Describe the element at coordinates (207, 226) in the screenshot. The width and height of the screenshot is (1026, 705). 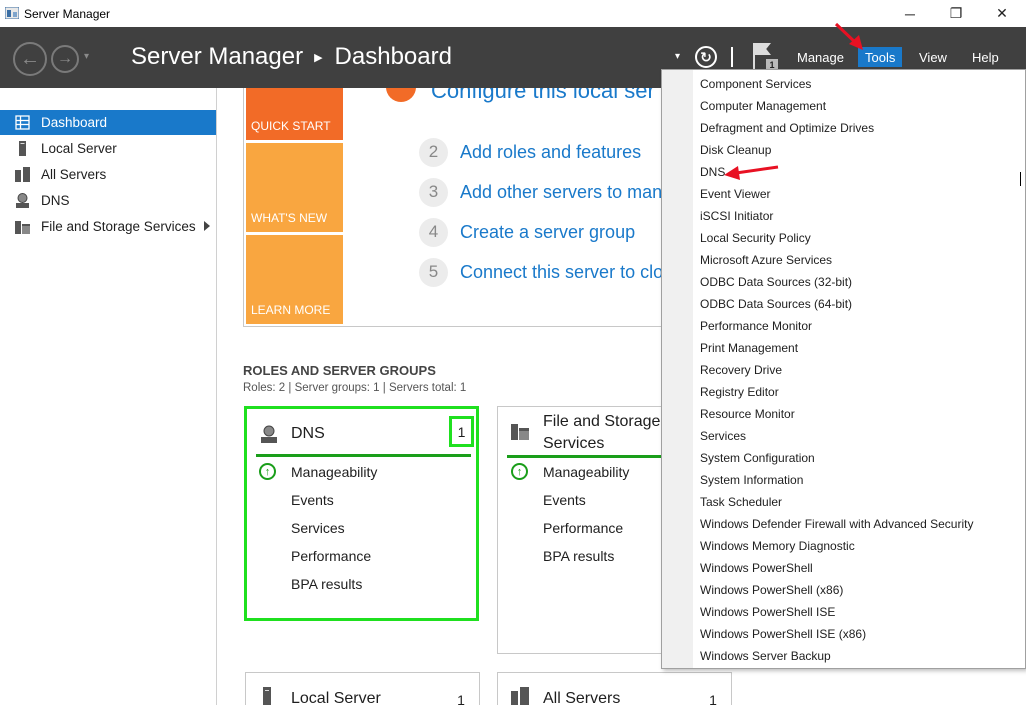
I see `expand-arrow-icon` at that location.